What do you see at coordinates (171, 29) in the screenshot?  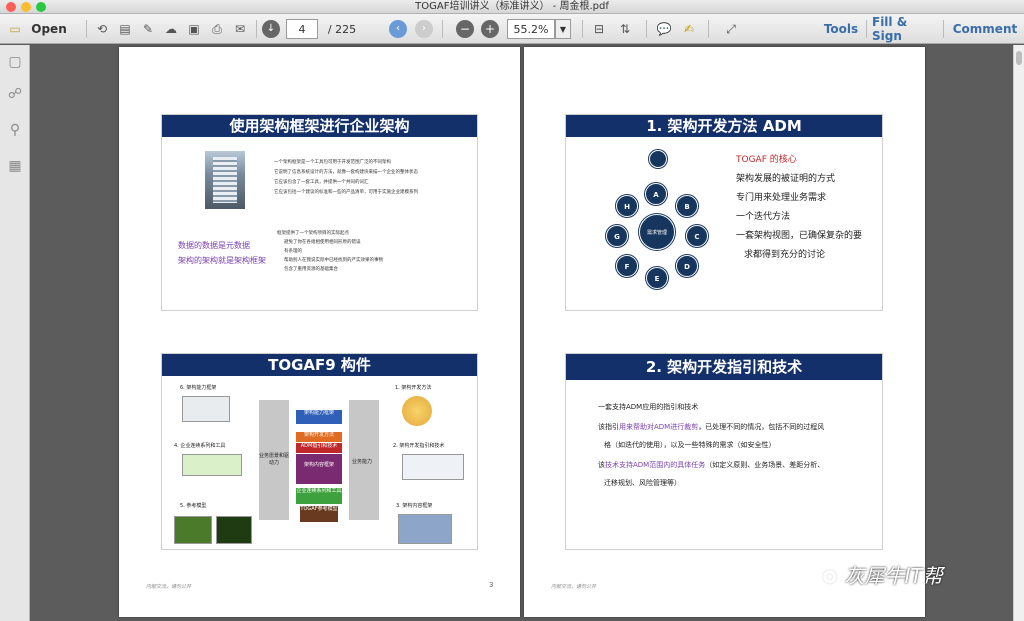 I see `cloud-upload-icon: ☁` at bounding box center [171, 29].